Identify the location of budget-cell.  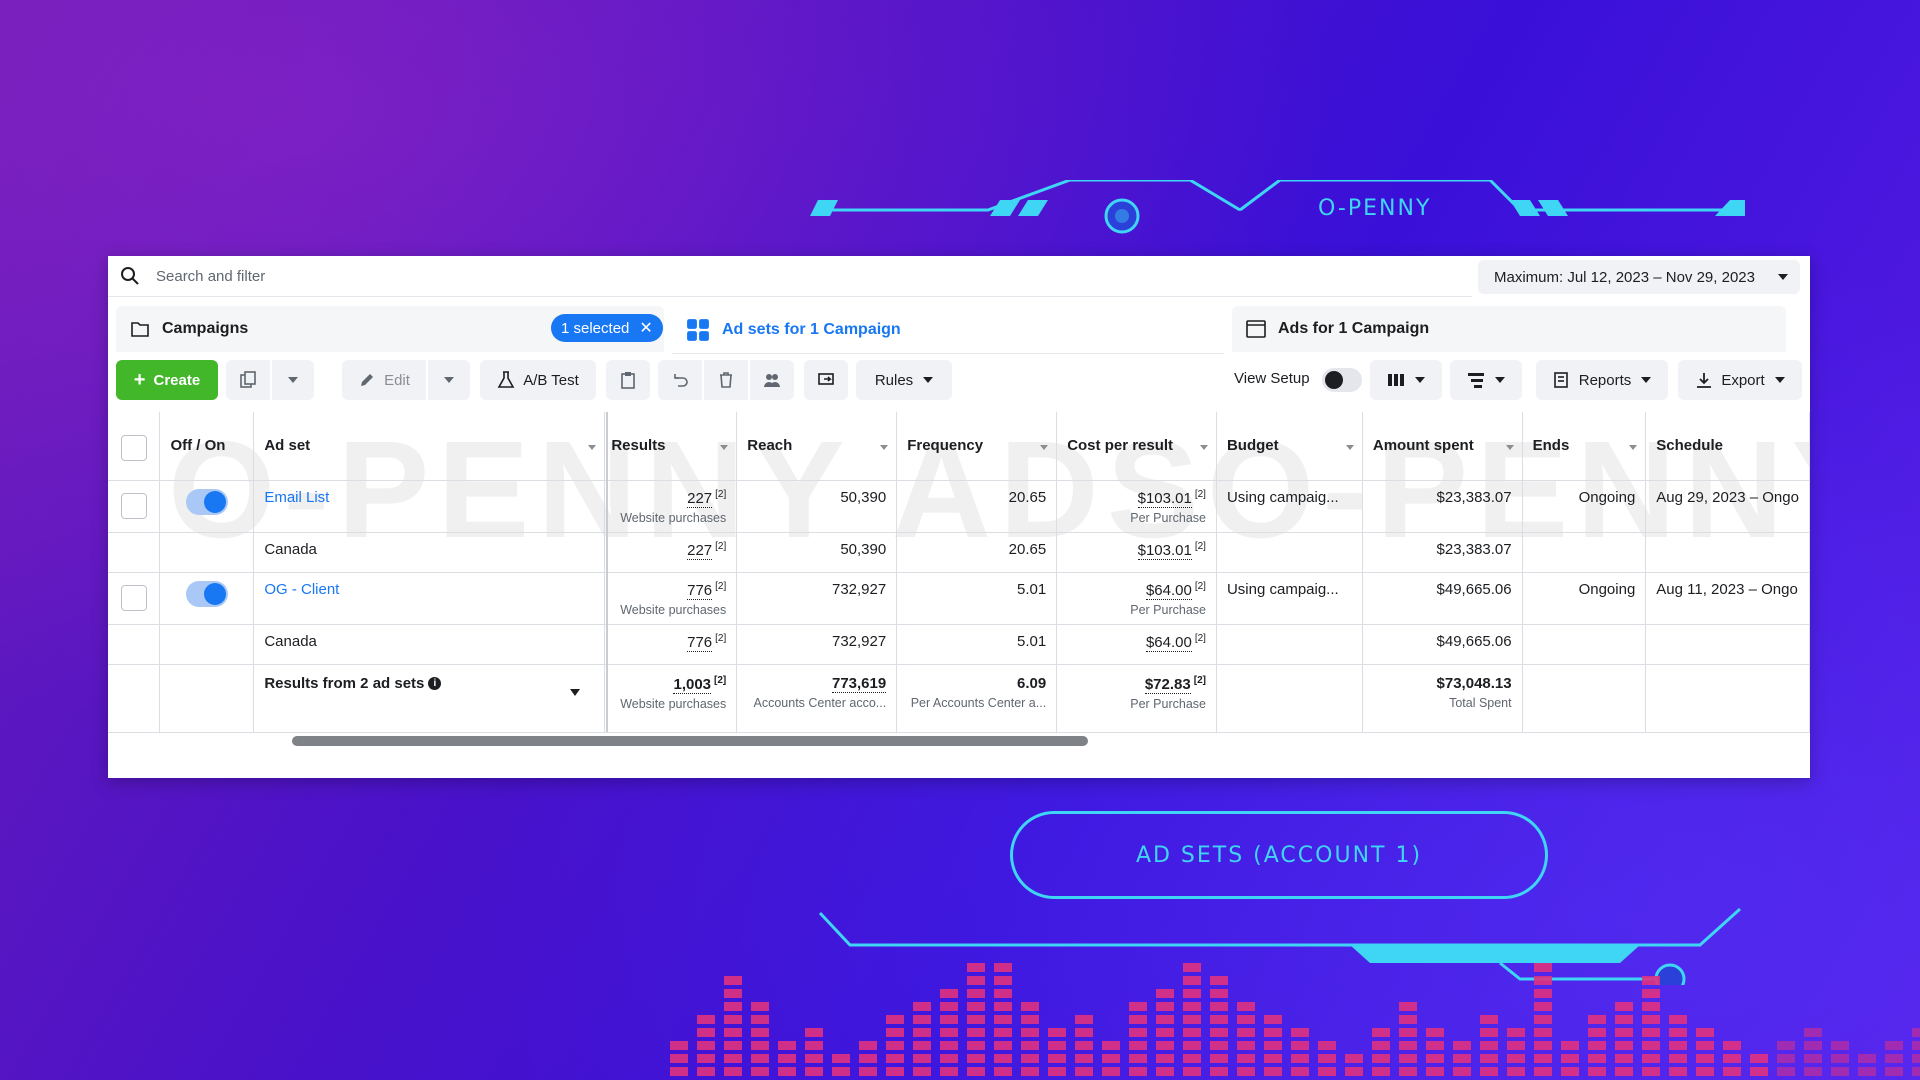
(1289, 644).